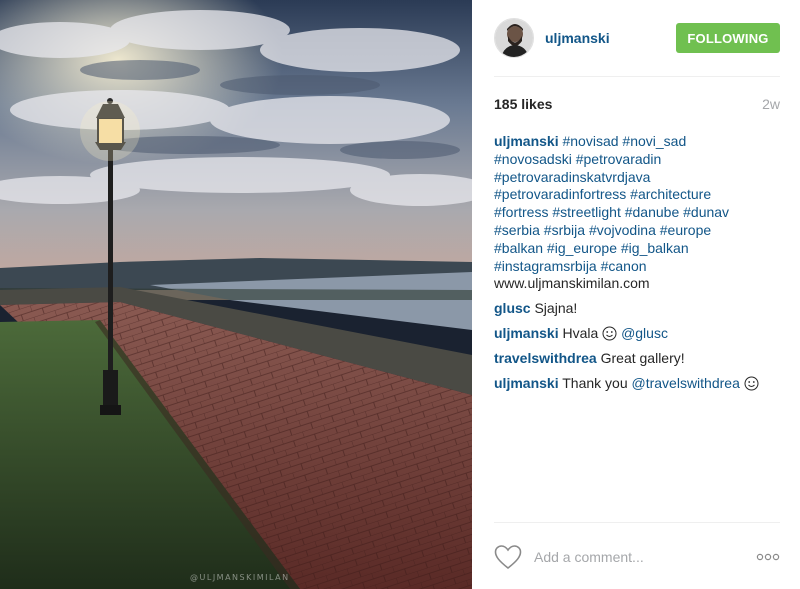  I want to click on caption-tags-6: #serbia #srbija #vojvodina #europe, so click(602, 230).